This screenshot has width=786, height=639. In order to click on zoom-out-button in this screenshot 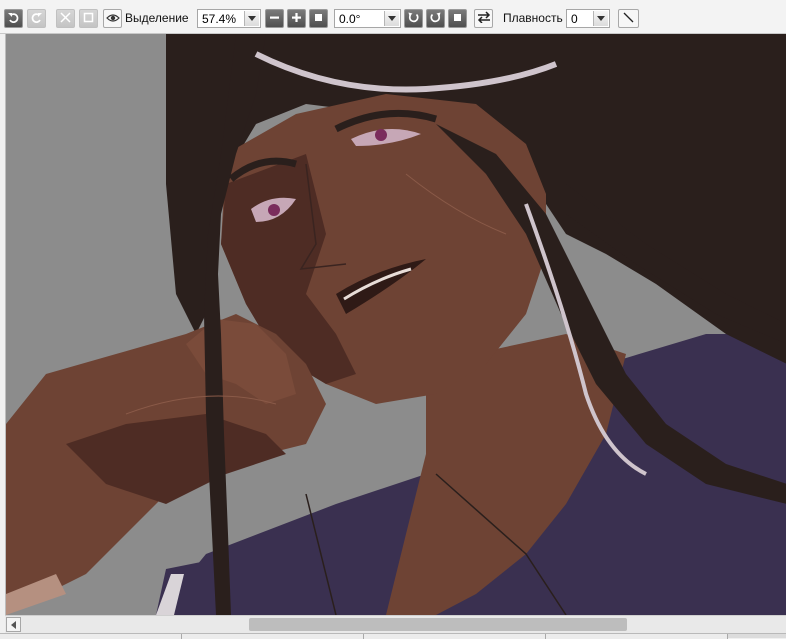, I will do `click(274, 18)`.